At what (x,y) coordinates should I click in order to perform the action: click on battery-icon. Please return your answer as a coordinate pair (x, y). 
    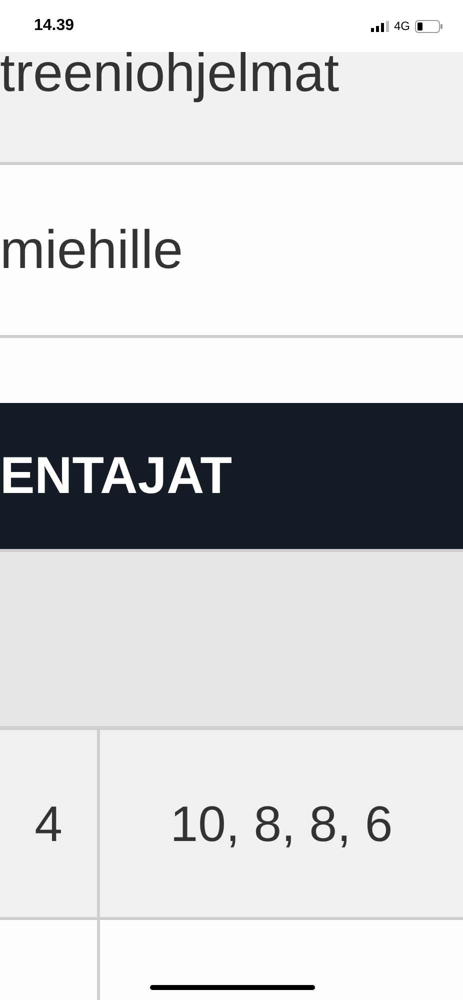
    Looking at the image, I should click on (429, 26).